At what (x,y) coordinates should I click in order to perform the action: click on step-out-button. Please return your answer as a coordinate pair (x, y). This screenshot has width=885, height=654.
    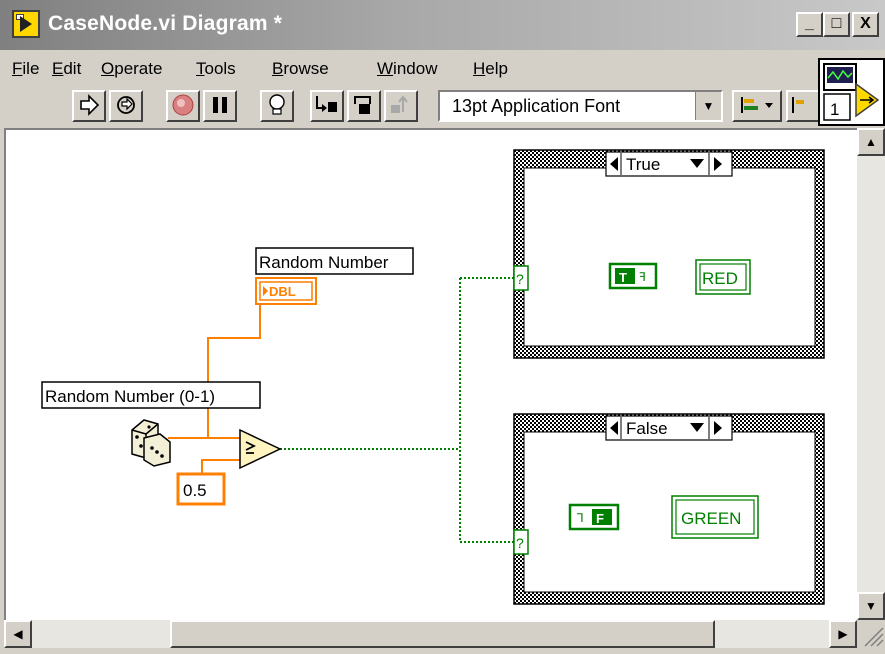
    Looking at the image, I should click on (401, 106).